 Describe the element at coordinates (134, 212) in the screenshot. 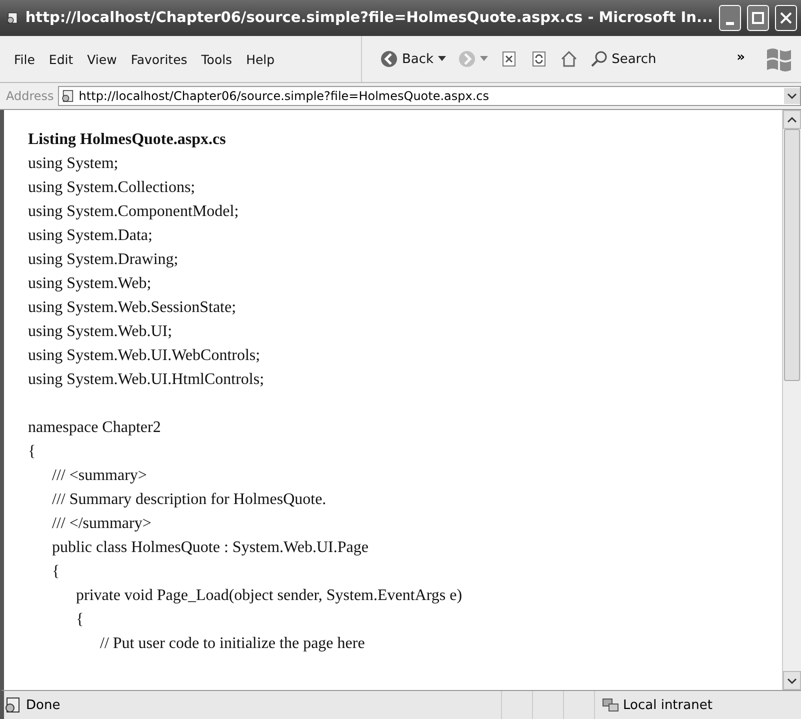

I see `code-line: using System.ComponentModel;` at that location.